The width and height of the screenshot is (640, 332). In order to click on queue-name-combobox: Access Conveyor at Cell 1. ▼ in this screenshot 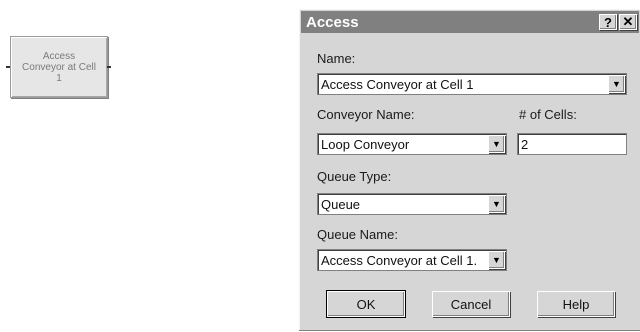, I will do `click(412, 260)`.